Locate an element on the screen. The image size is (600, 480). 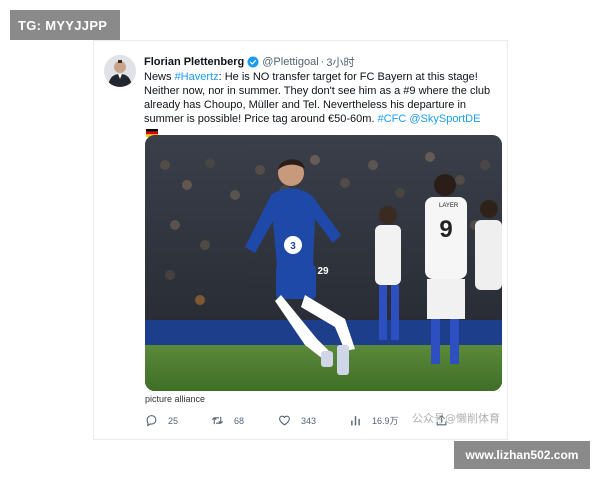
retweet-count: 68 is located at coordinates (239, 420).